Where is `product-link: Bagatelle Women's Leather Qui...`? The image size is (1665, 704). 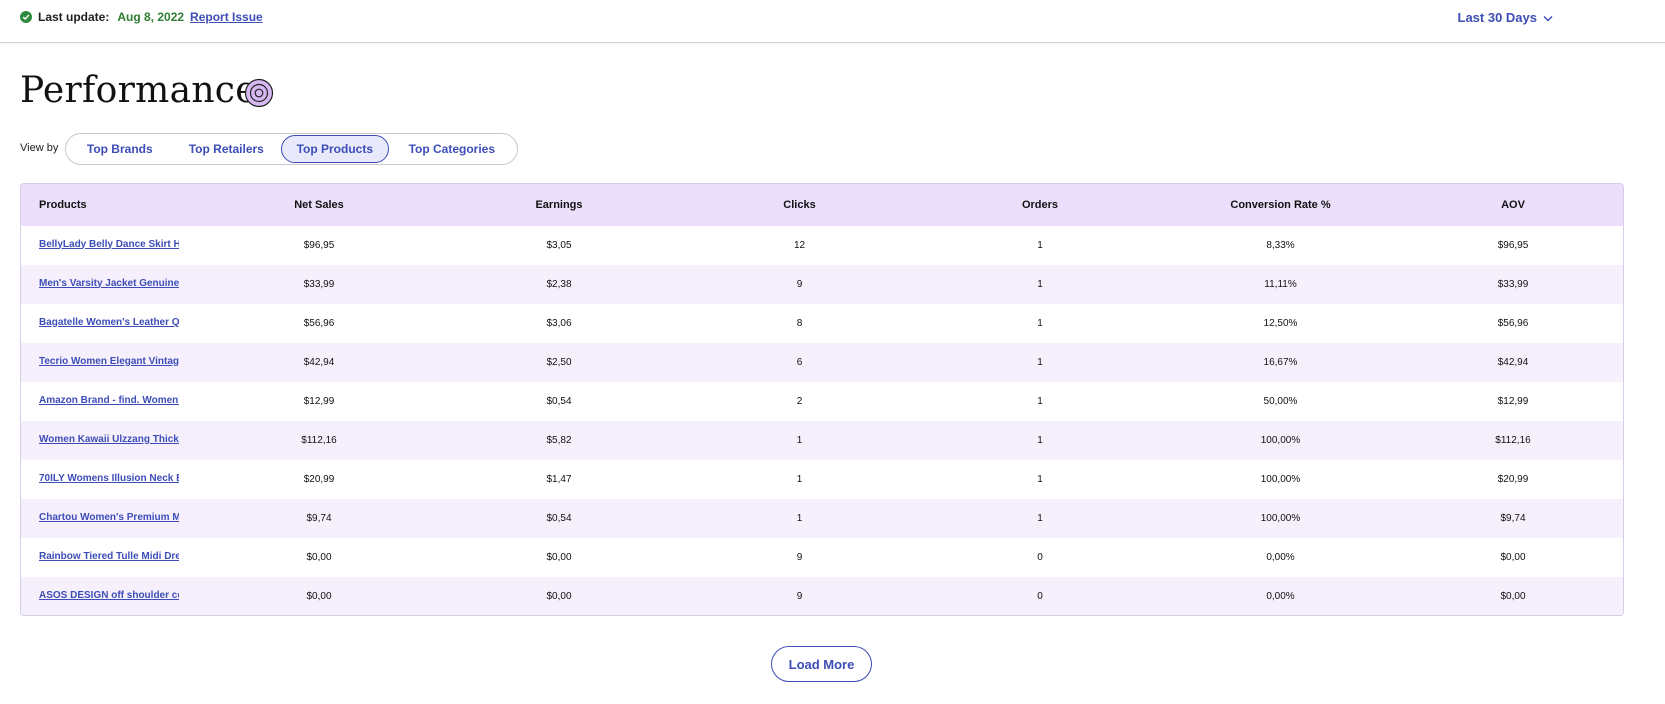
product-link: Bagatelle Women's Leather Qui... is located at coordinates (109, 322).